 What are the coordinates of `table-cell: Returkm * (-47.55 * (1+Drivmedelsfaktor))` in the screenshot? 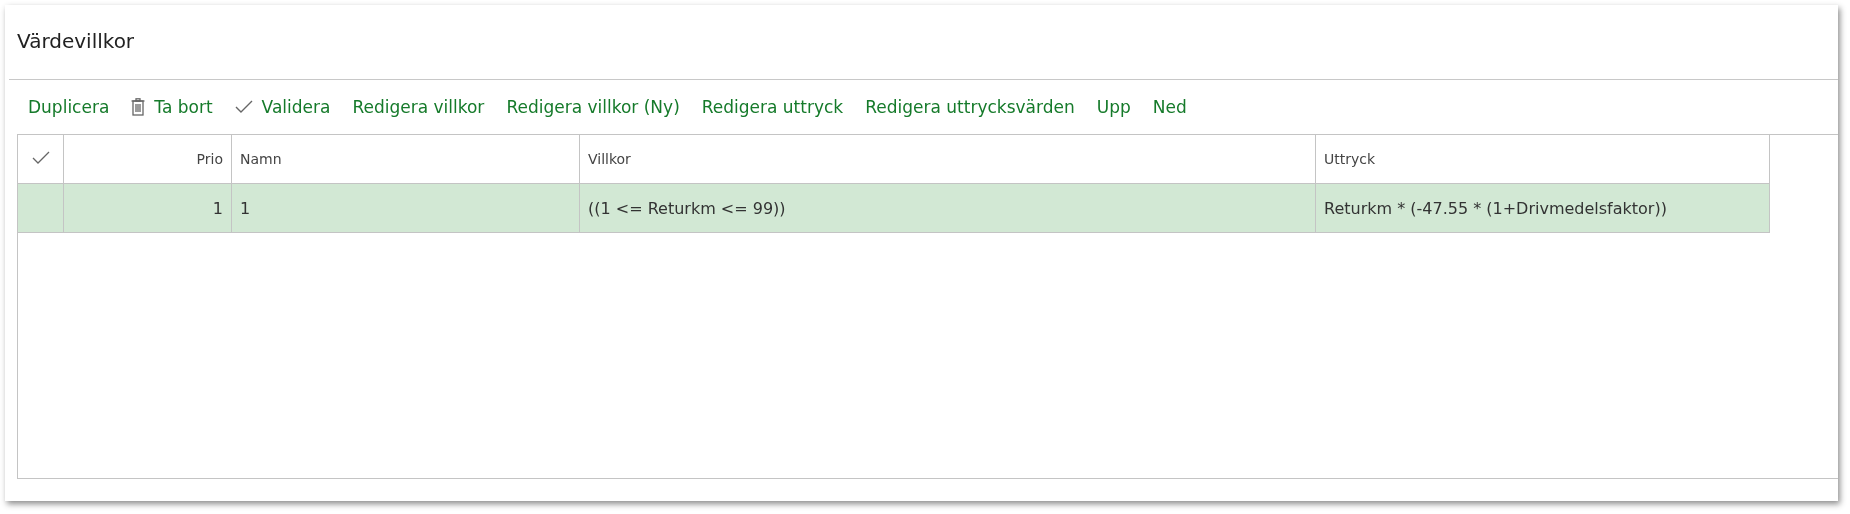 It's located at (1542, 208).